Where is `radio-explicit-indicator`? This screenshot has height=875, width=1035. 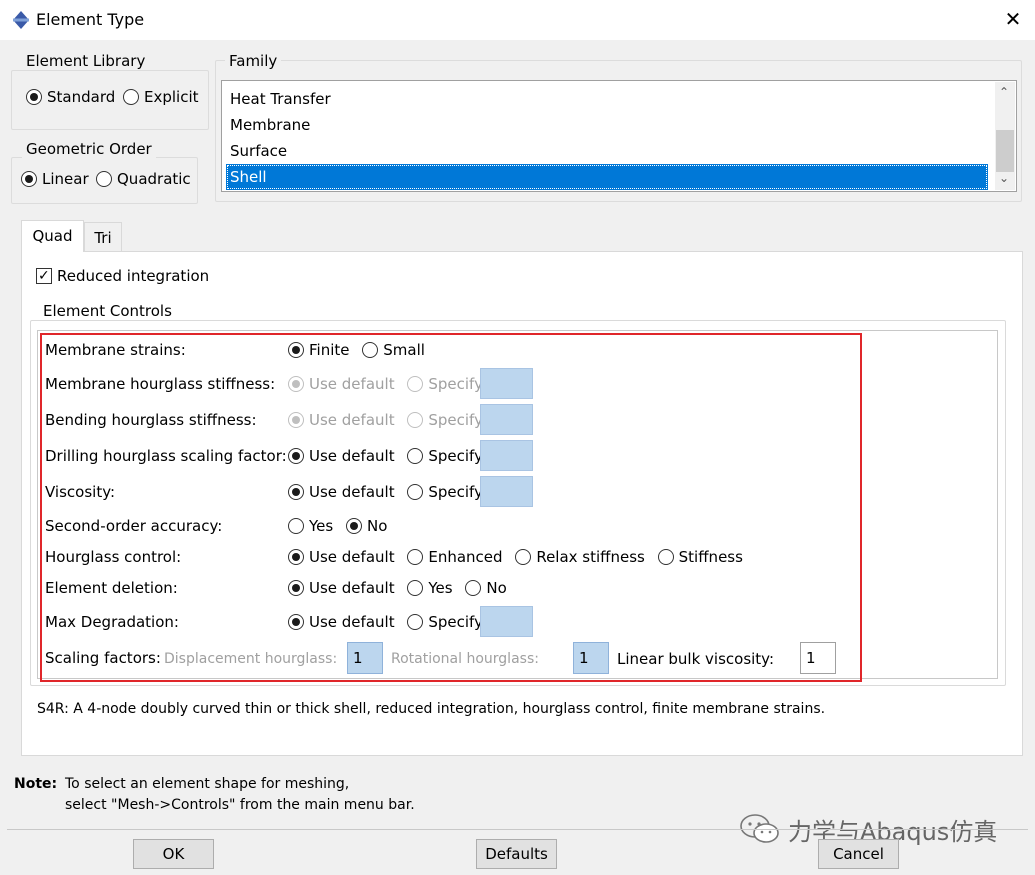
radio-explicit-indicator is located at coordinates (131, 97).